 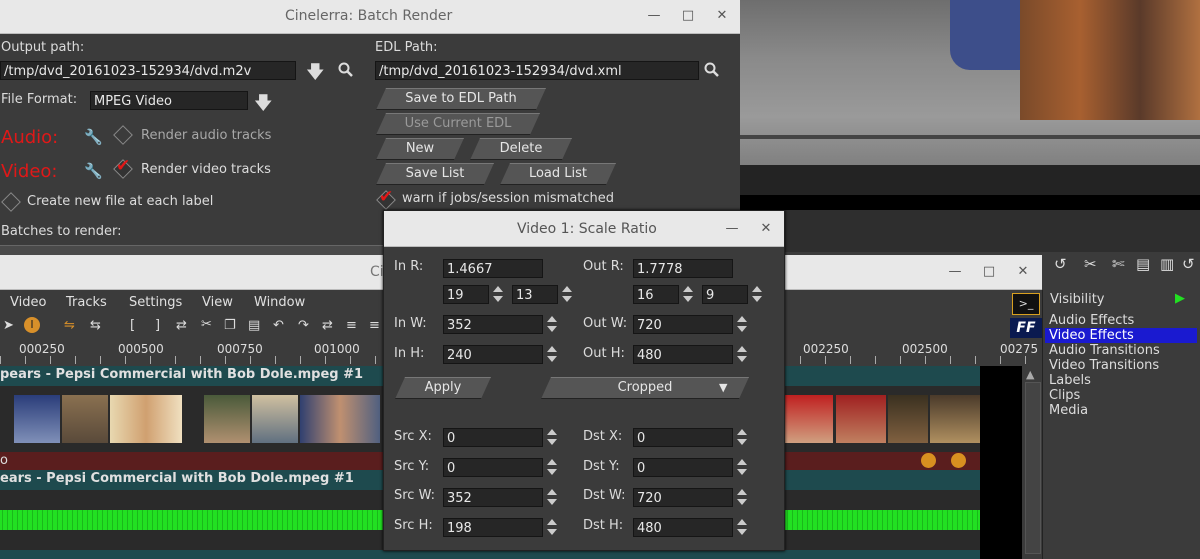 What do you see at coordinates (1167, 264) in the screenshot?
I see `tool-icon-5: ▥` at bounding box center [1167, 264].